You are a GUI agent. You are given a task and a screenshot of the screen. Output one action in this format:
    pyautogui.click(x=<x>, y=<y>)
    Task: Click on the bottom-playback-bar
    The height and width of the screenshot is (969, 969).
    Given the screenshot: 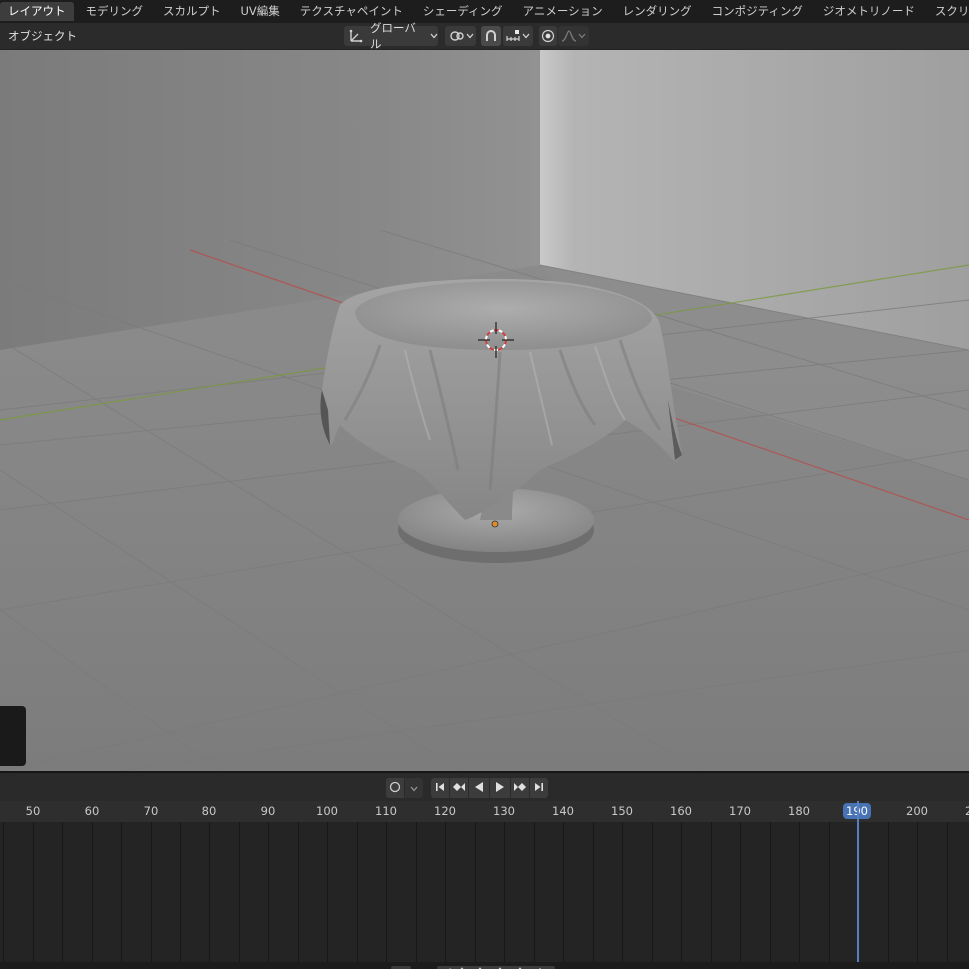 What is the action you would take?
    pyautogui.click(x=484, y=965)
    